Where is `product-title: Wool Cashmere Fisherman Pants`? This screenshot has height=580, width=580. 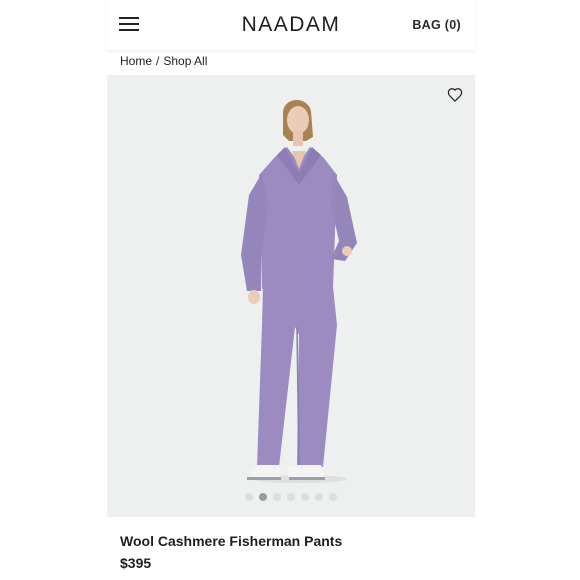
product-title: Wool Cashmere Fisherman Pants is located at coordinates (231, 541).